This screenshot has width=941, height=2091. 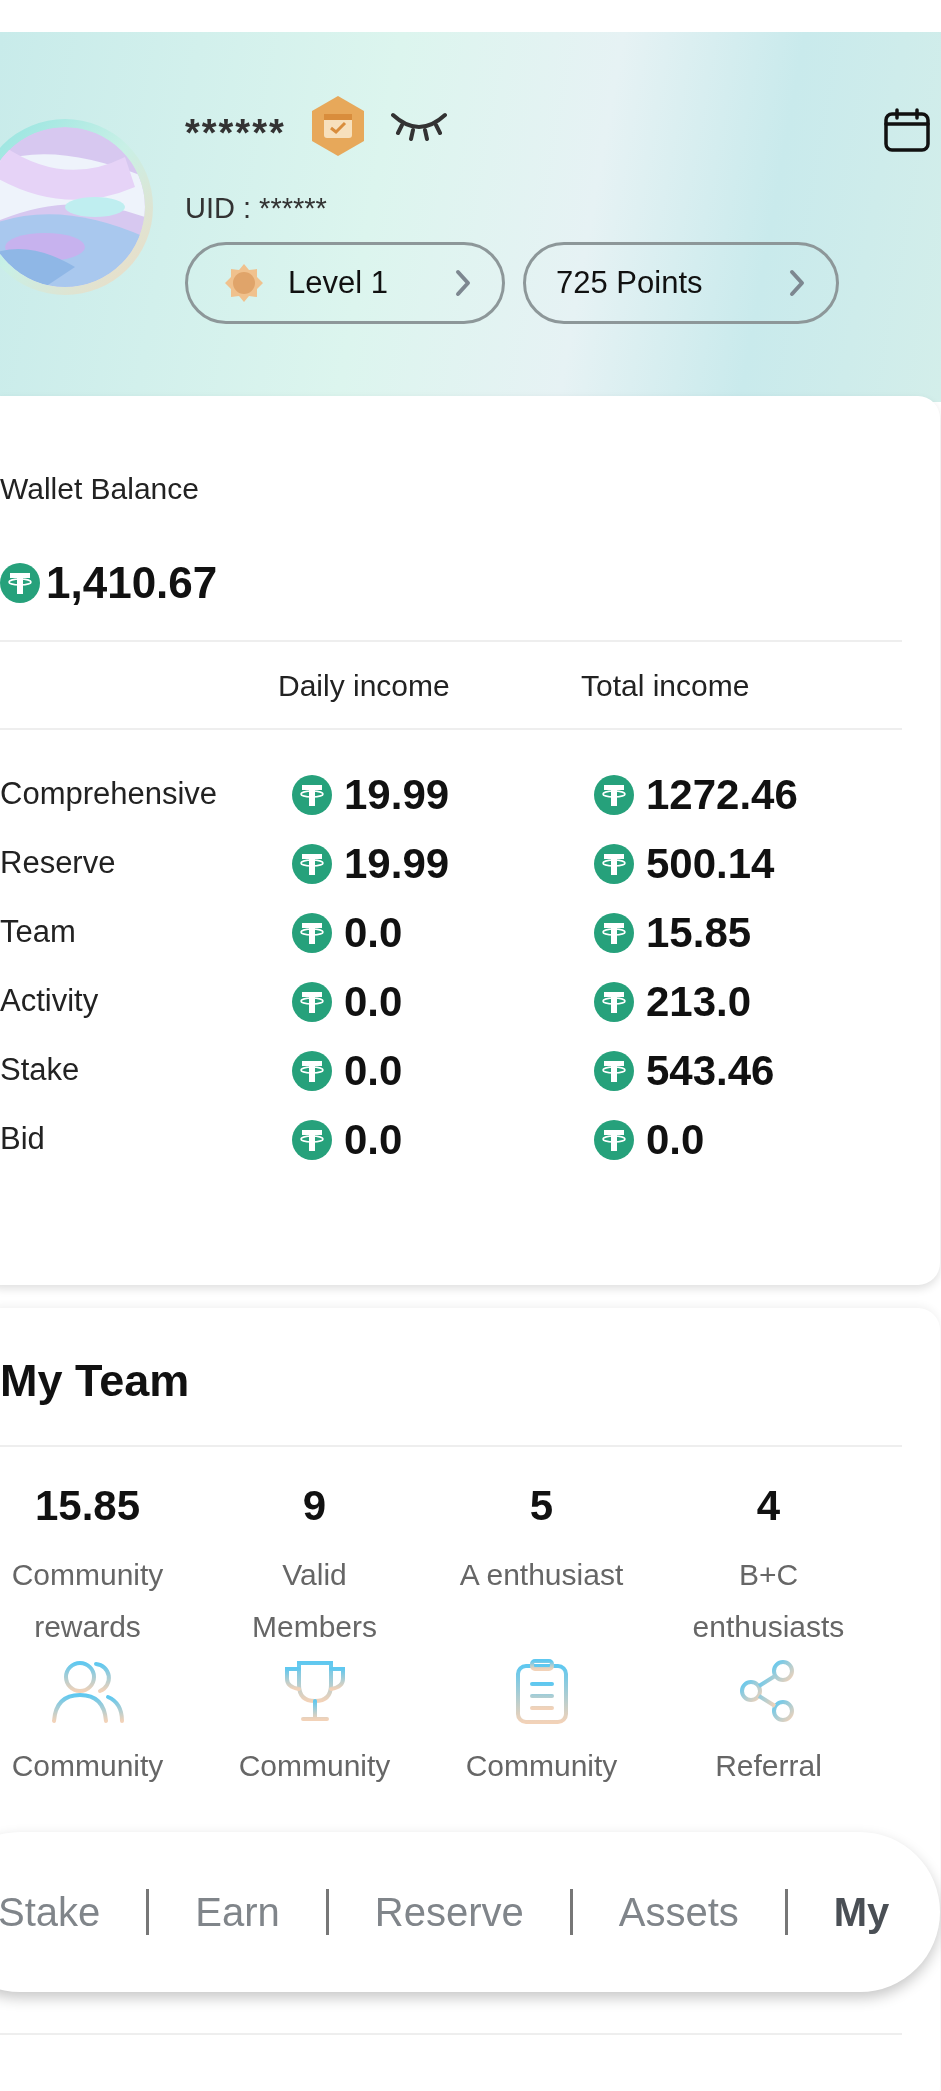 I want to click on points-button: 725 Points, so click(x=681, y=283).